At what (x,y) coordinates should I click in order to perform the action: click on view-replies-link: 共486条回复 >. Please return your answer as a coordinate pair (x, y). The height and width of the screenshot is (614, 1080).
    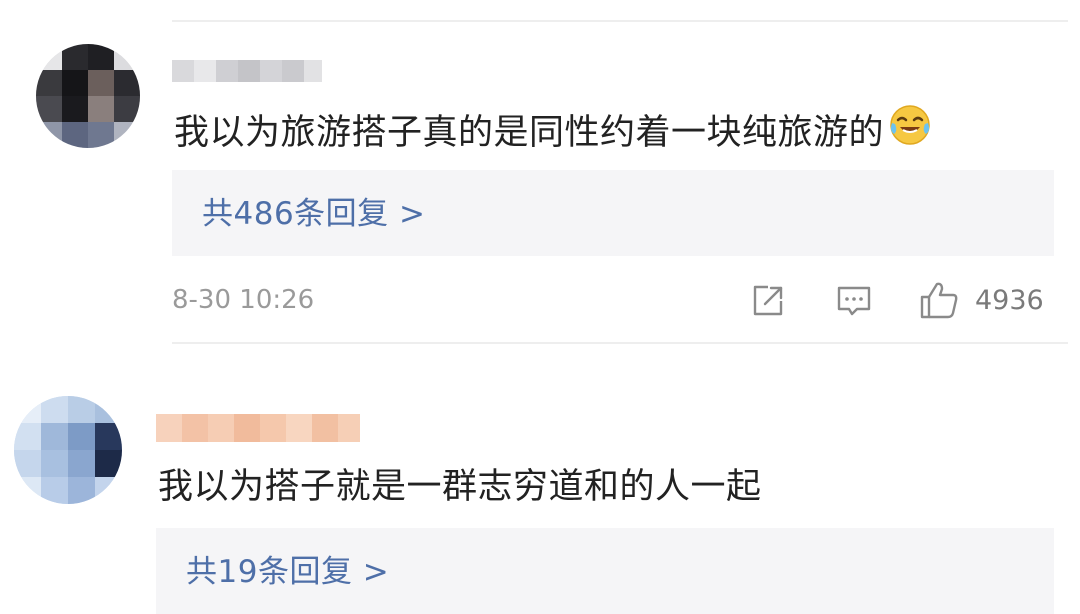
    Looking at the image, I should click on (314, 214).